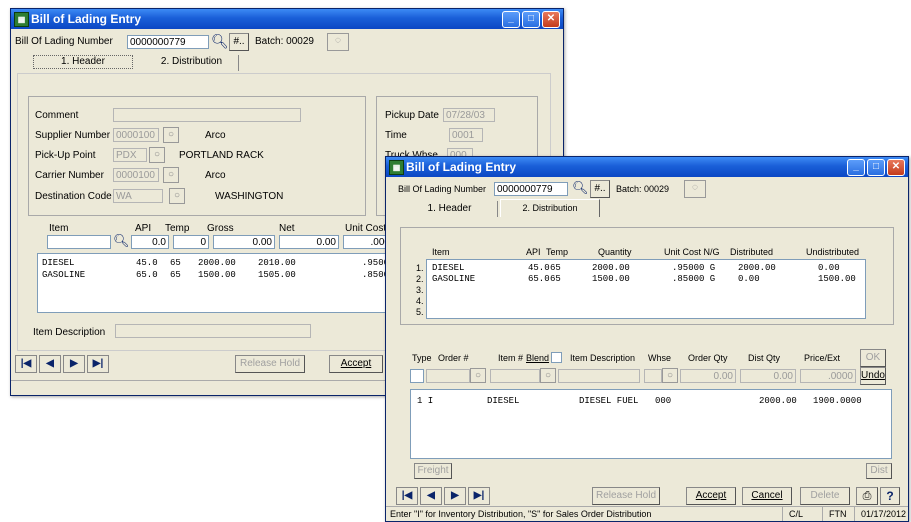 The image size is (911, 522). I want to click on item-number-entry-input, so click(515, 376).